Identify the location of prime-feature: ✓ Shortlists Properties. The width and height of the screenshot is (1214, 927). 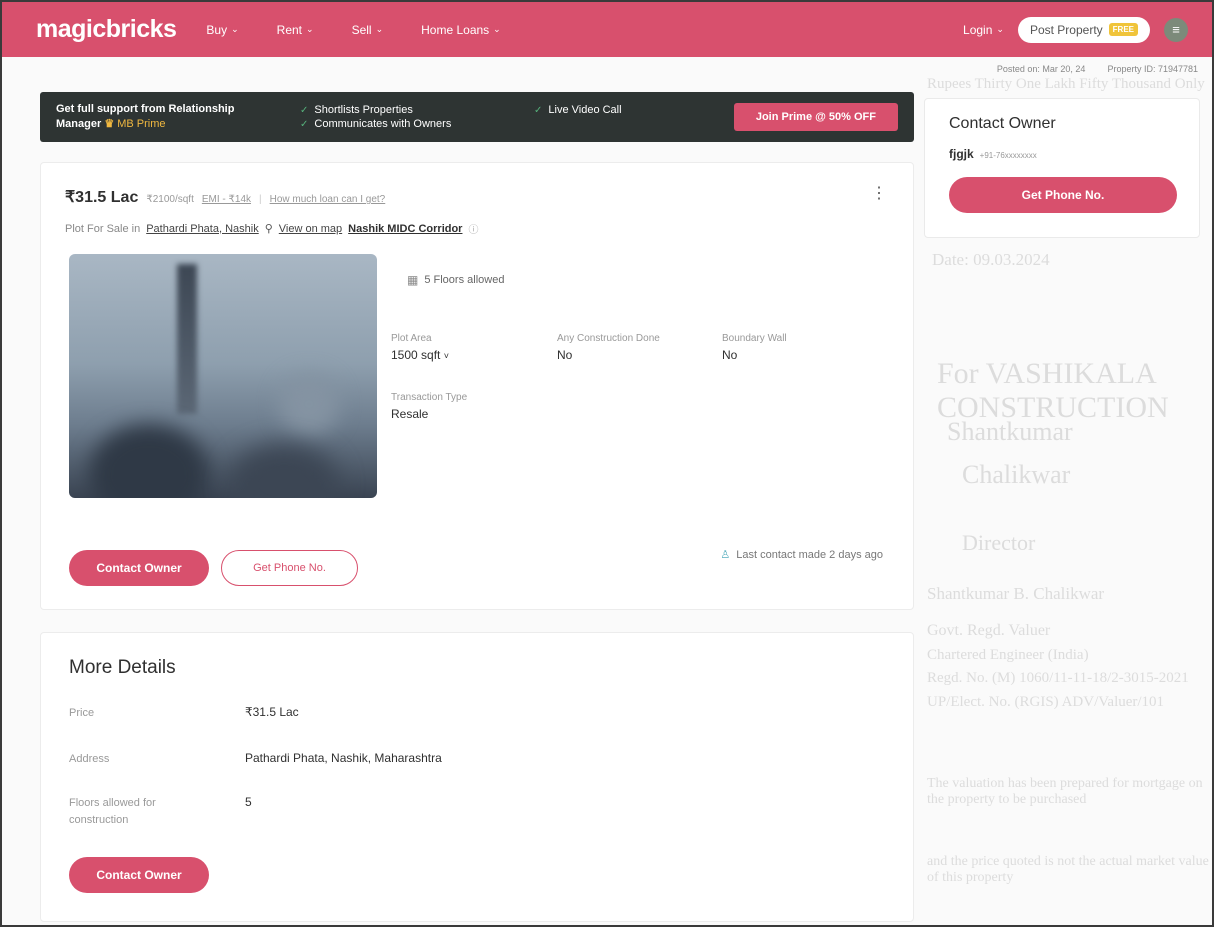
(417, 110).